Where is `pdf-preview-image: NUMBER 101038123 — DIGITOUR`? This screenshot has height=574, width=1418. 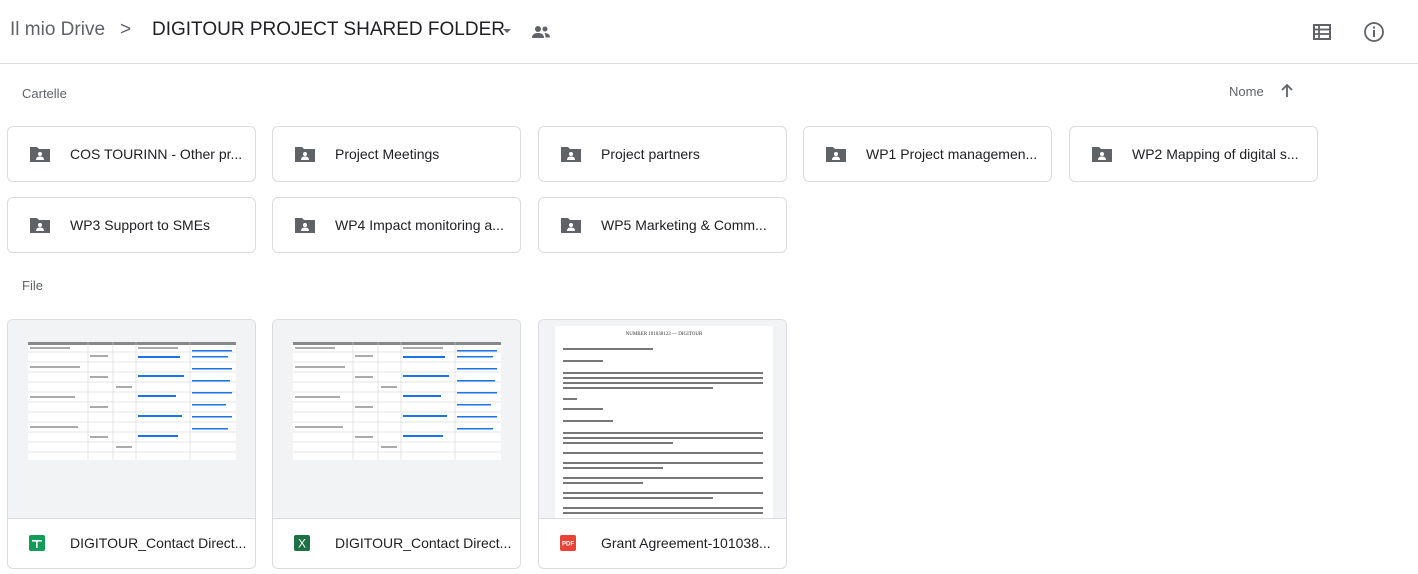 pdf-preview-image: NUMBER 101038123 — DIGITOUR is located at coordinates (664, 422).